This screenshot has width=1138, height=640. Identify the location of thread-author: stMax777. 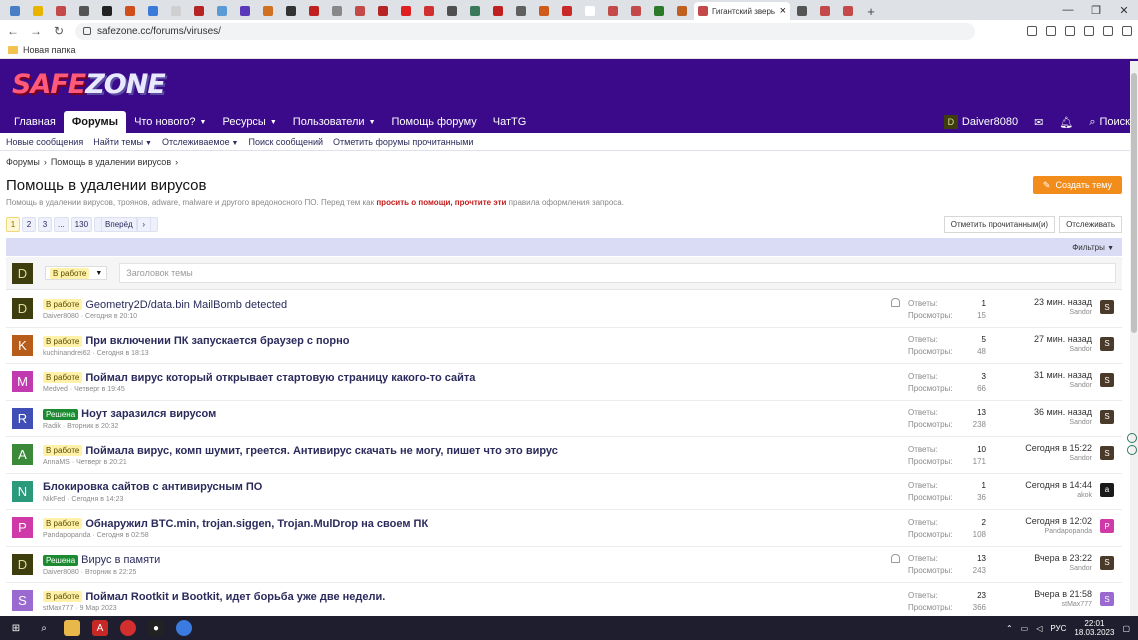
(58, 608).